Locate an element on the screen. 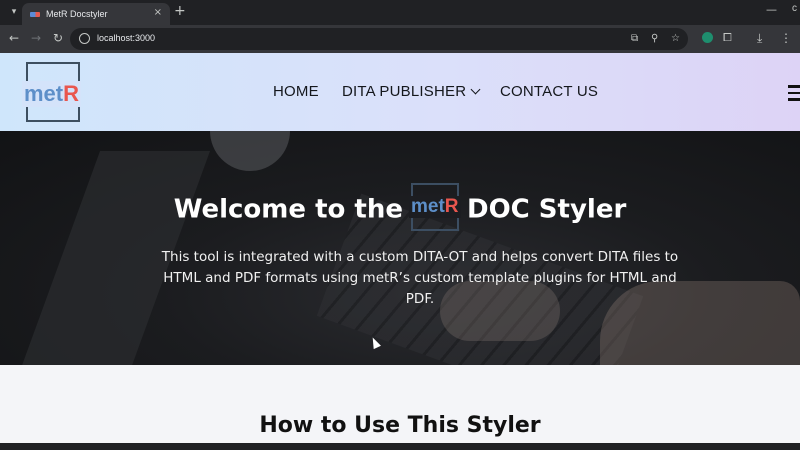 This screenshot has width=800, height=450. coffee-cup-shape is located at coordinates (250, 151).